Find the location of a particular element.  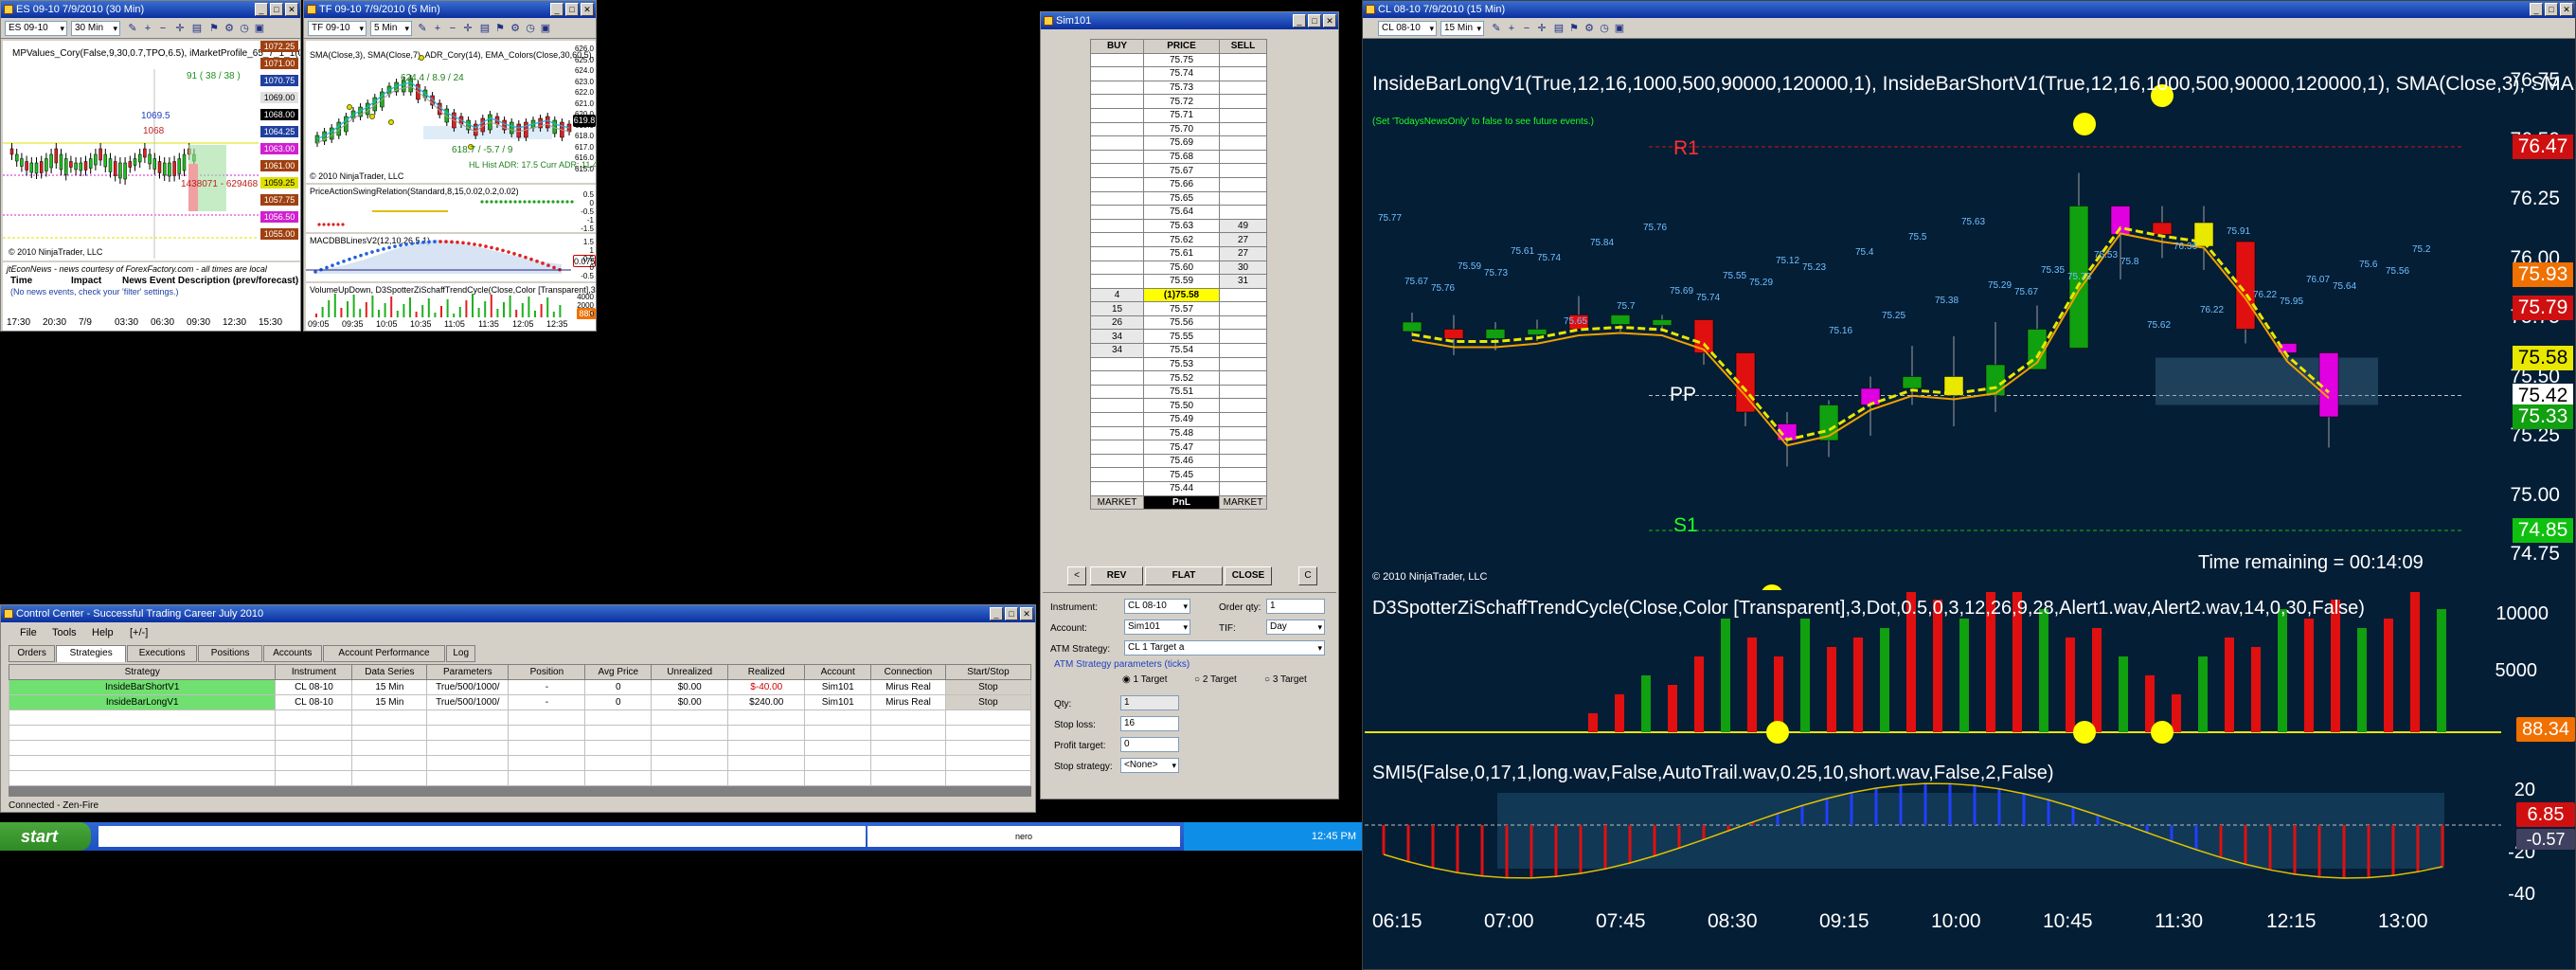

qty-input: 1 is located at coordinates (1149, 702).